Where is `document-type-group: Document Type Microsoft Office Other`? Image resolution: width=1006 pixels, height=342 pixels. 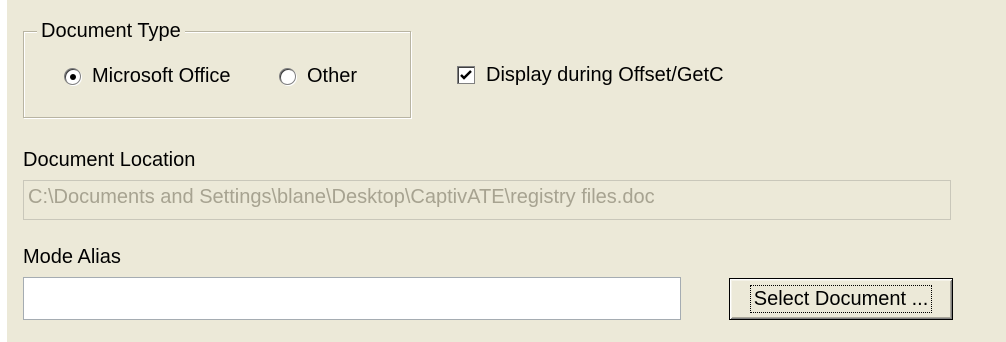 document-type-group: Document Type Microsoft Office Other is located at coordinates (217, 68).